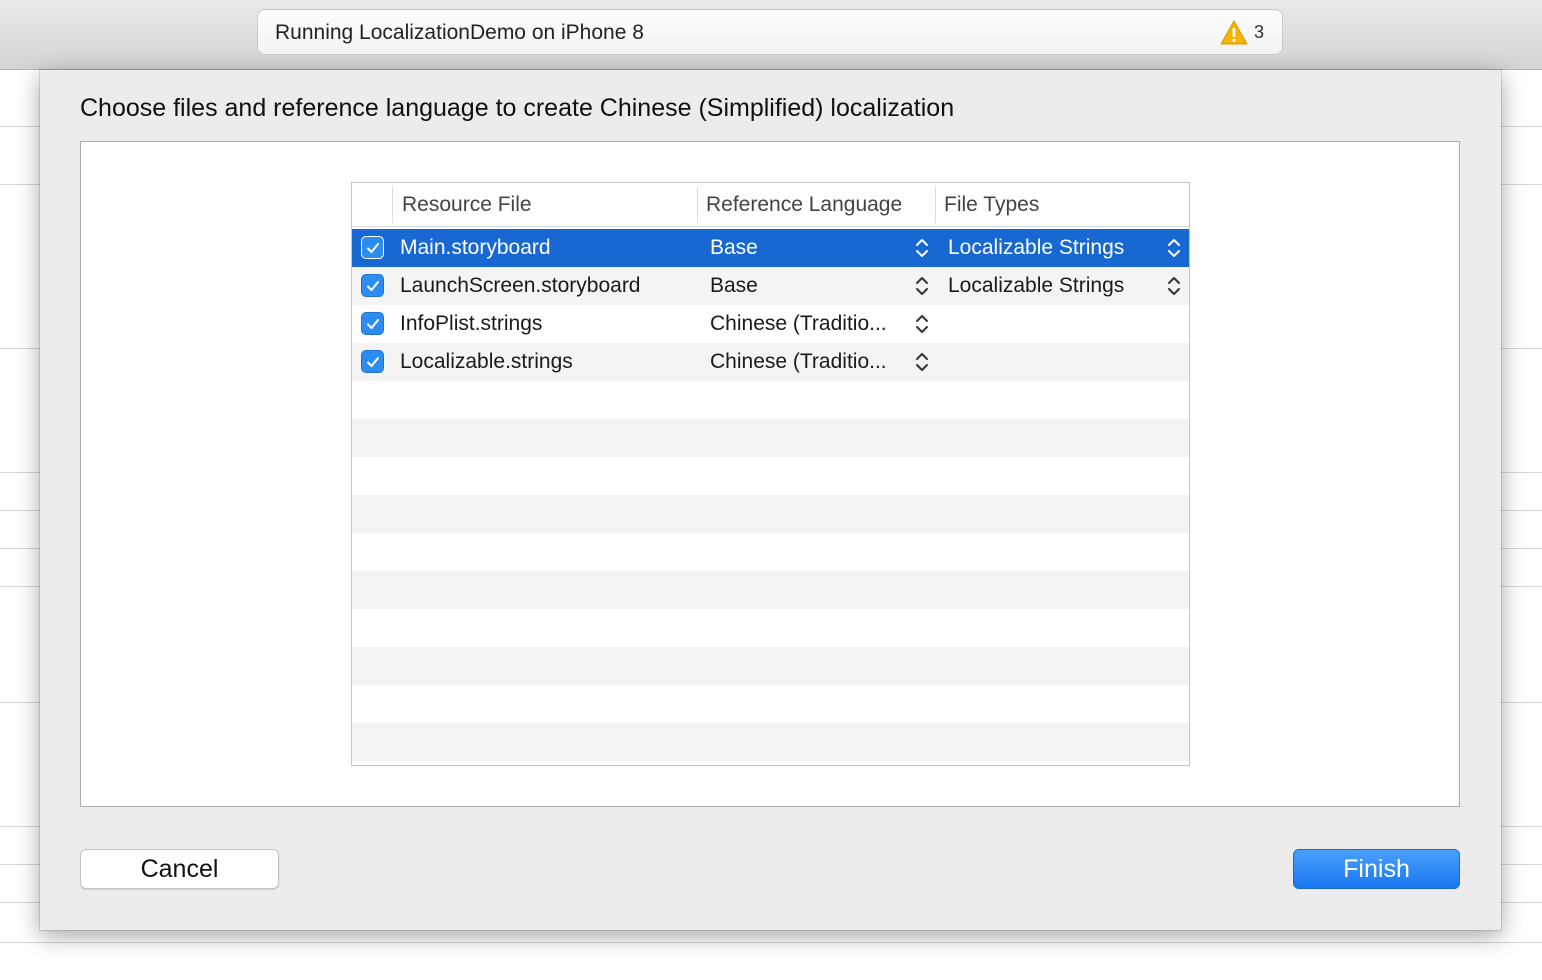  What do you see at coordinates (770, 248) in the screenshot?
I see `table-row: Main.storyboard Base Localizable Strings` at bounding box center [770, 248].